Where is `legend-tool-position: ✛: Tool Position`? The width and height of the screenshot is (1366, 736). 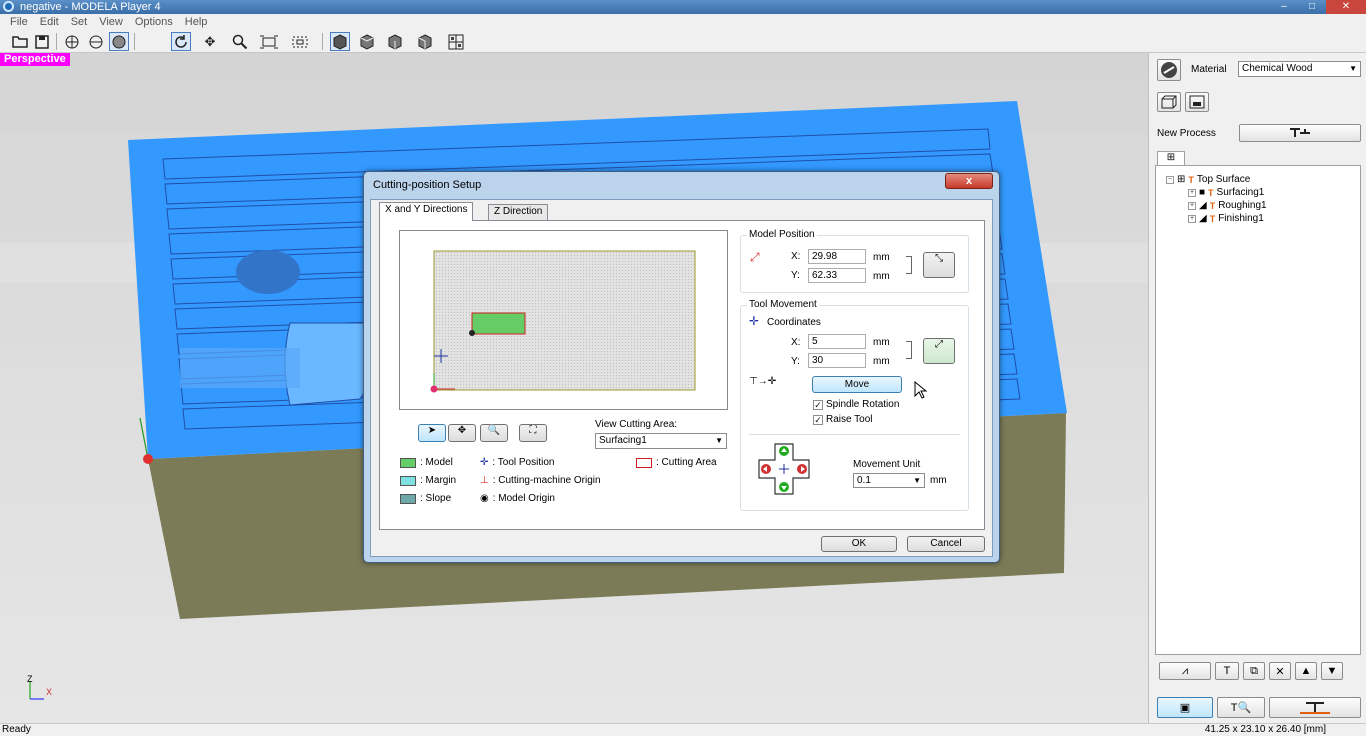 legend-tool-position: ✛: Tool Position is located at coordinates (517, 462).